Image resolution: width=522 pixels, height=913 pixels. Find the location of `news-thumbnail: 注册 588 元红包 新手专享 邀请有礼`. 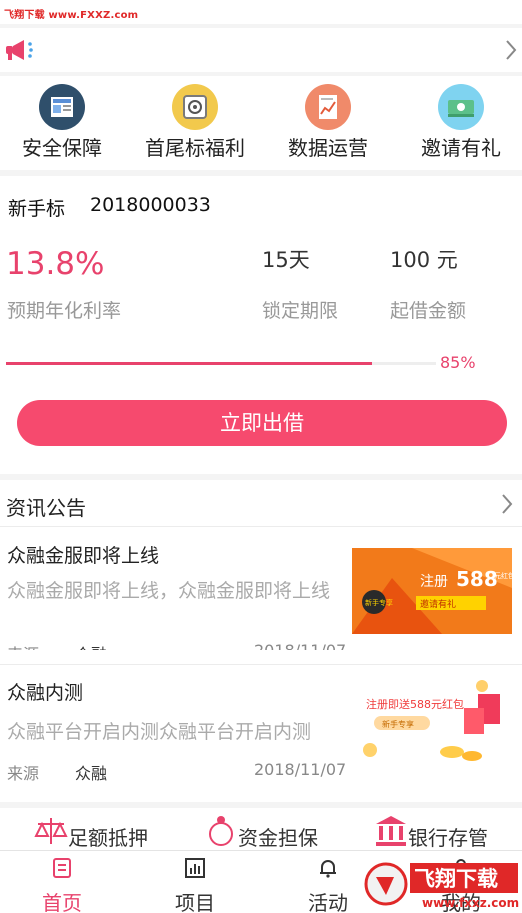

news-thumbnail: 注册 588 元红包 新手专享 邀请有礼 is located at coordinates (432, 591).